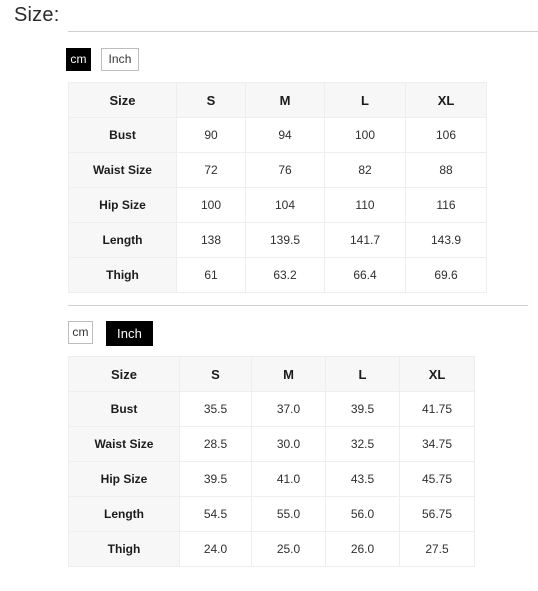  Describe the element at coordinates (80, 332) in the screenshot. I see `unit-button-cm-section2: cm` at that location.